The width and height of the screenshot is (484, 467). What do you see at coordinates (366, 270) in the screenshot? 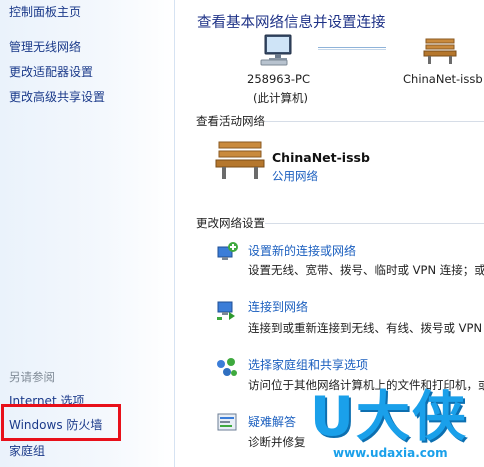
I see `setup-connection-desc: 设置无线、宽带、拨号、临时或 VPN 连接；或` at bounding box center [366, 270].